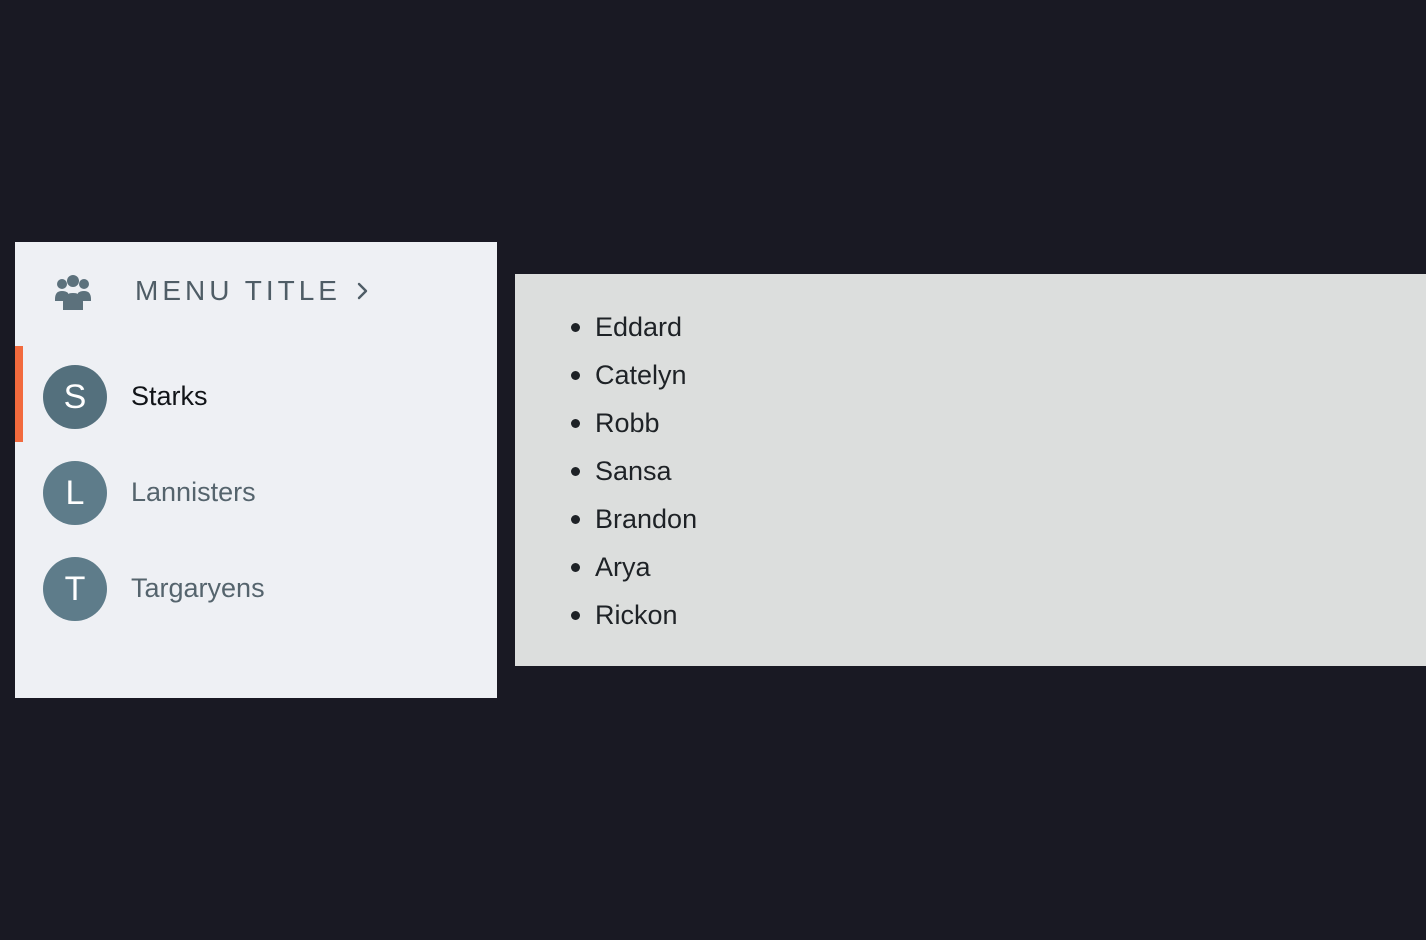 The height and width of the screenshot is (940, 1426). I want to click on users-group-icon, so click(73, 293).